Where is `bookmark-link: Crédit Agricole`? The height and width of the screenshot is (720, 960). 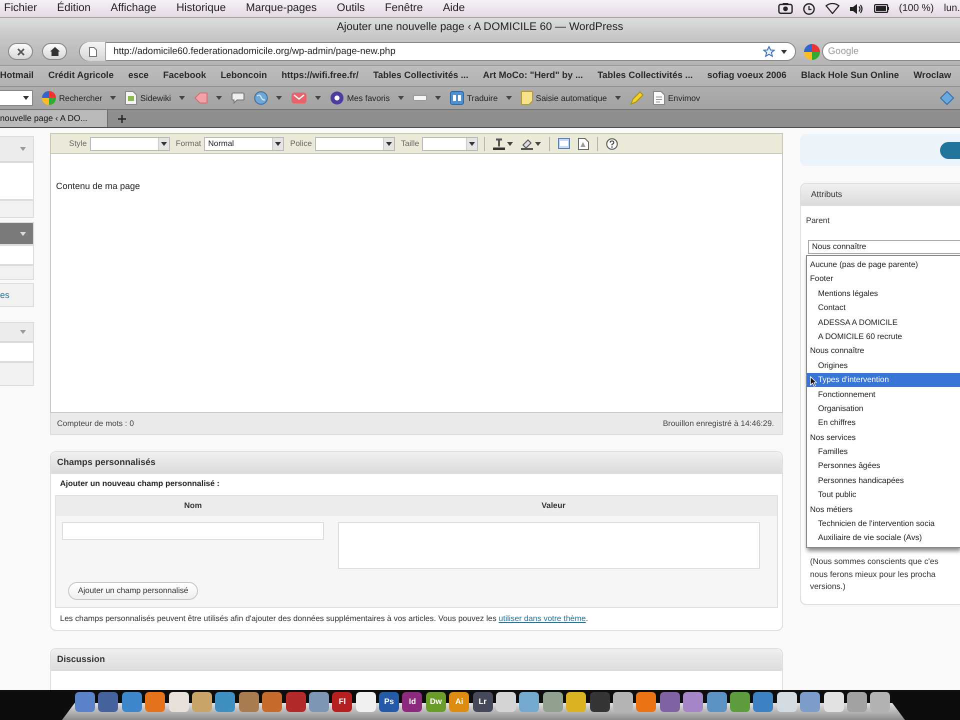 bookmark-link: Crédit Agricole is located at coordinates (81, 76).